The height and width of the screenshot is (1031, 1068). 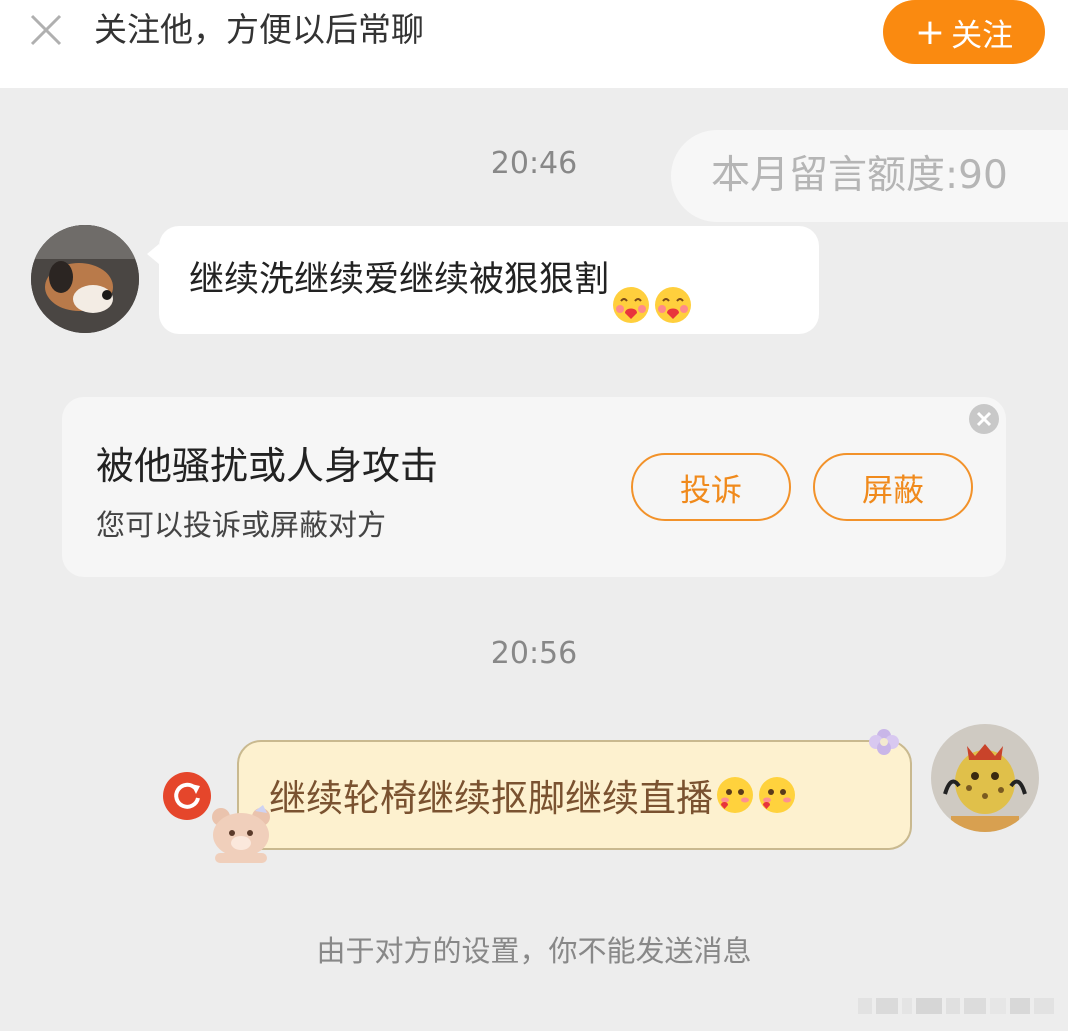 I want to click on watermark, so click(x=958, y=1006).